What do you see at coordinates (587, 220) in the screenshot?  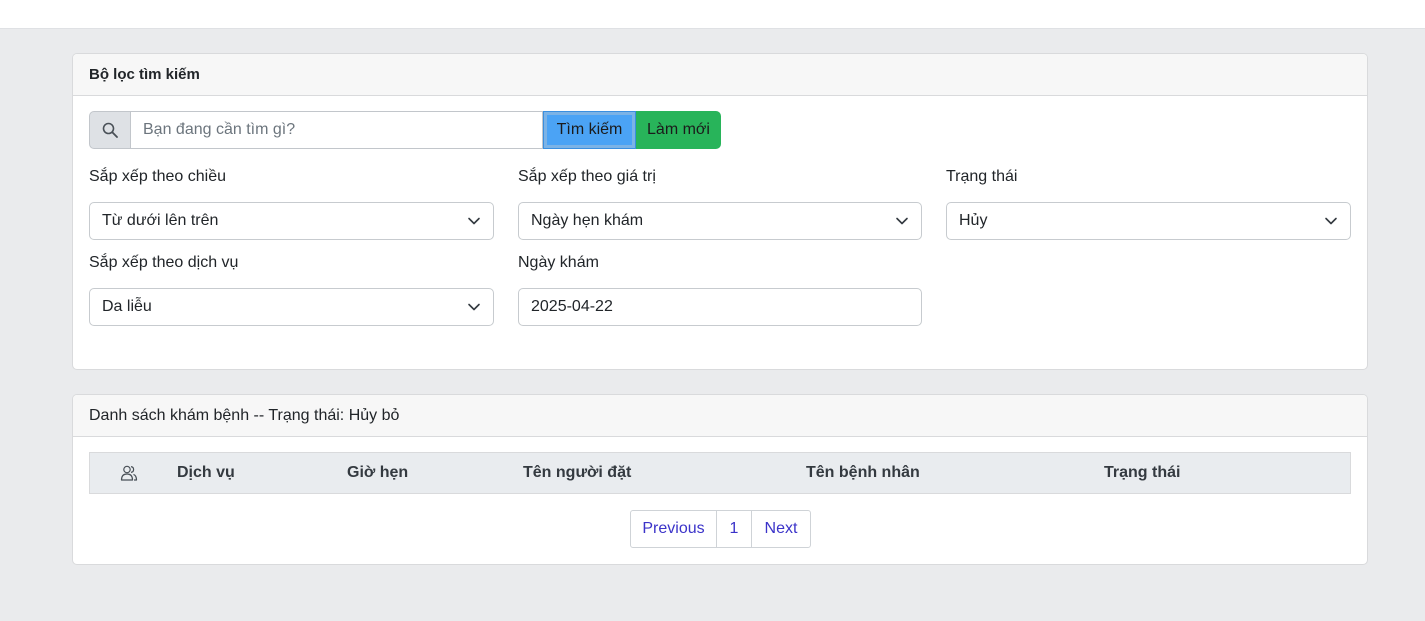 I see `sort-value-value: Ngày hẹn khám` at bounding box center [587, 220].